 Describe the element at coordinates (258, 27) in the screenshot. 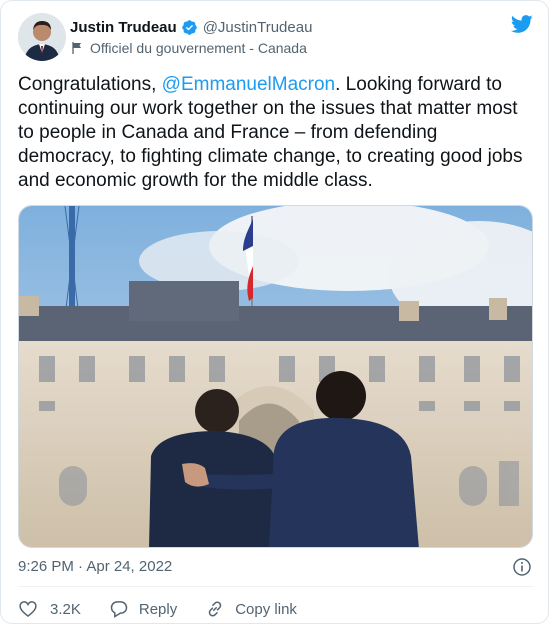

I see `author-handle: @JustinTrudeau` at that location.